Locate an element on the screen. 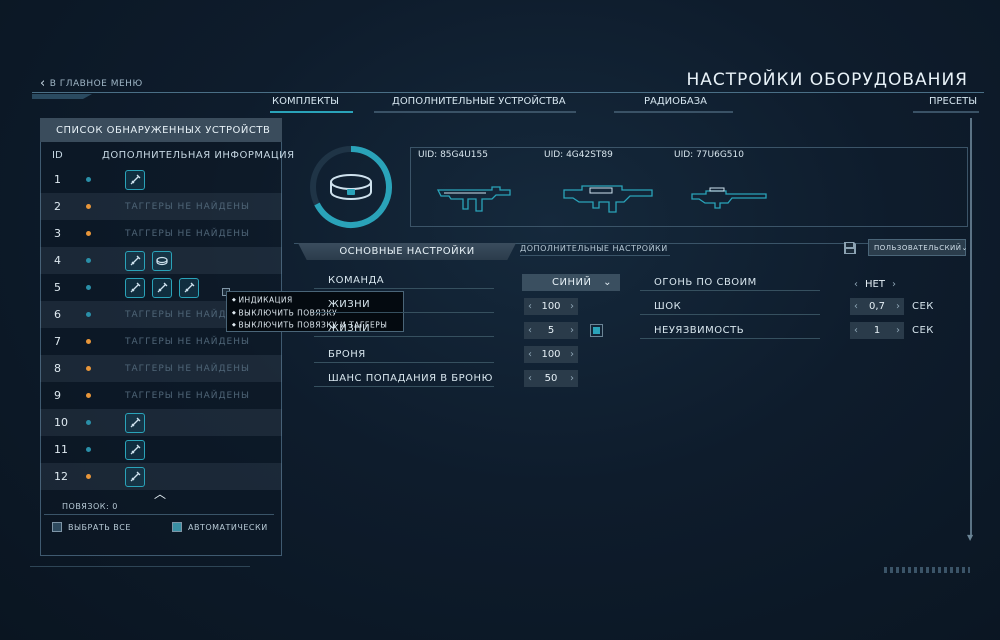 The width and height of the screenshot is (1000, 640). lives-toggle is located at coordinates (596, 330).